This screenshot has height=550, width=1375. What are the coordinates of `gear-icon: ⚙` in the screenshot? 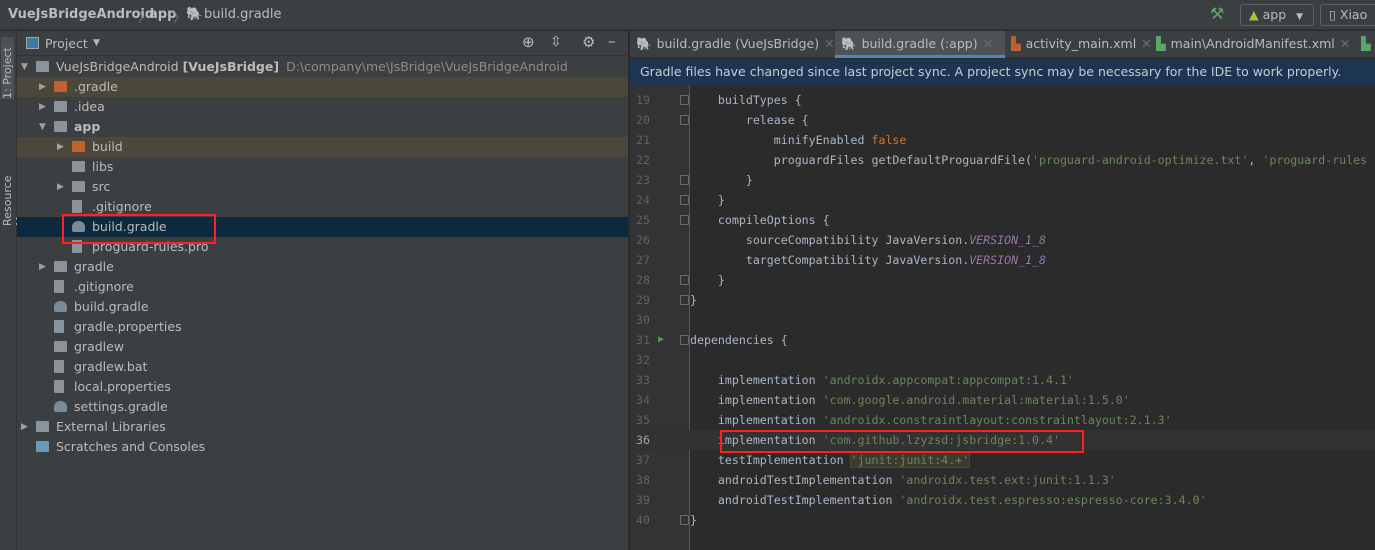 It's located at (588, 42).